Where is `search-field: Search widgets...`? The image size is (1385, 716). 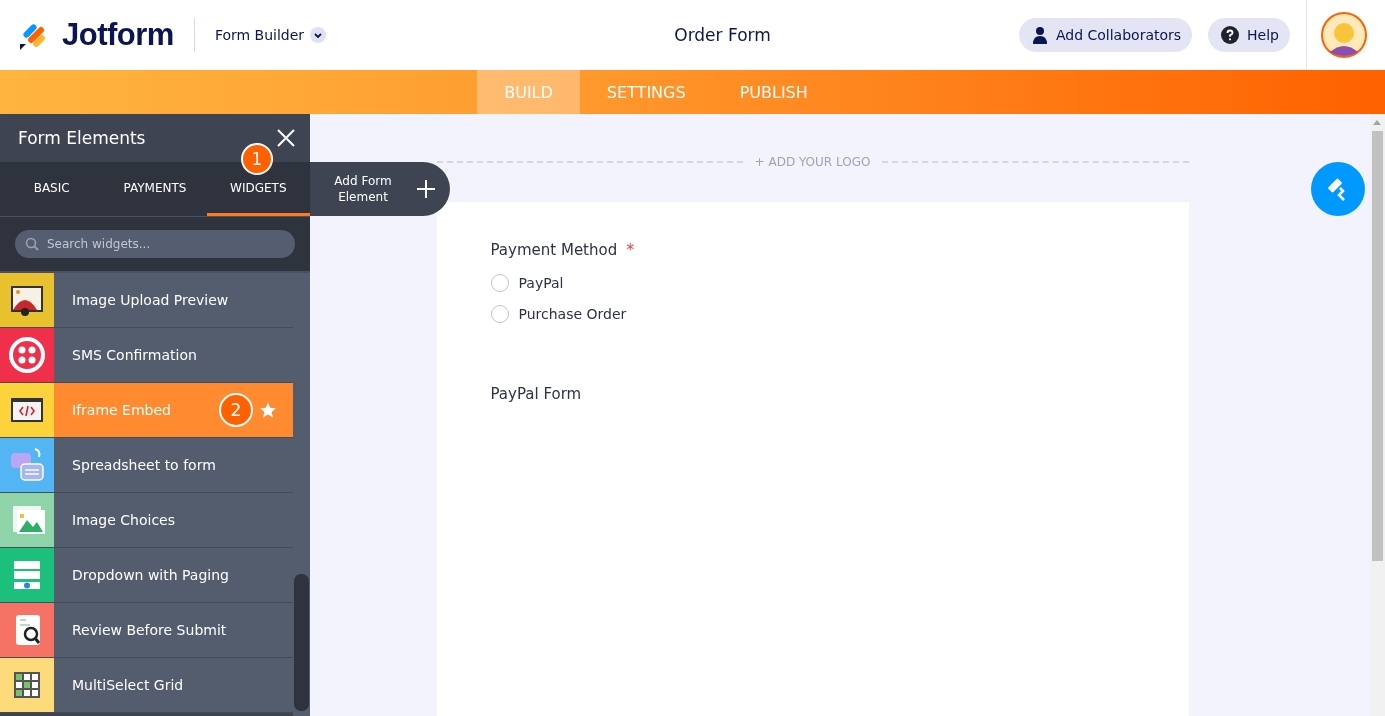
search-field: Search widgets... is located at coordinates (155, 244).